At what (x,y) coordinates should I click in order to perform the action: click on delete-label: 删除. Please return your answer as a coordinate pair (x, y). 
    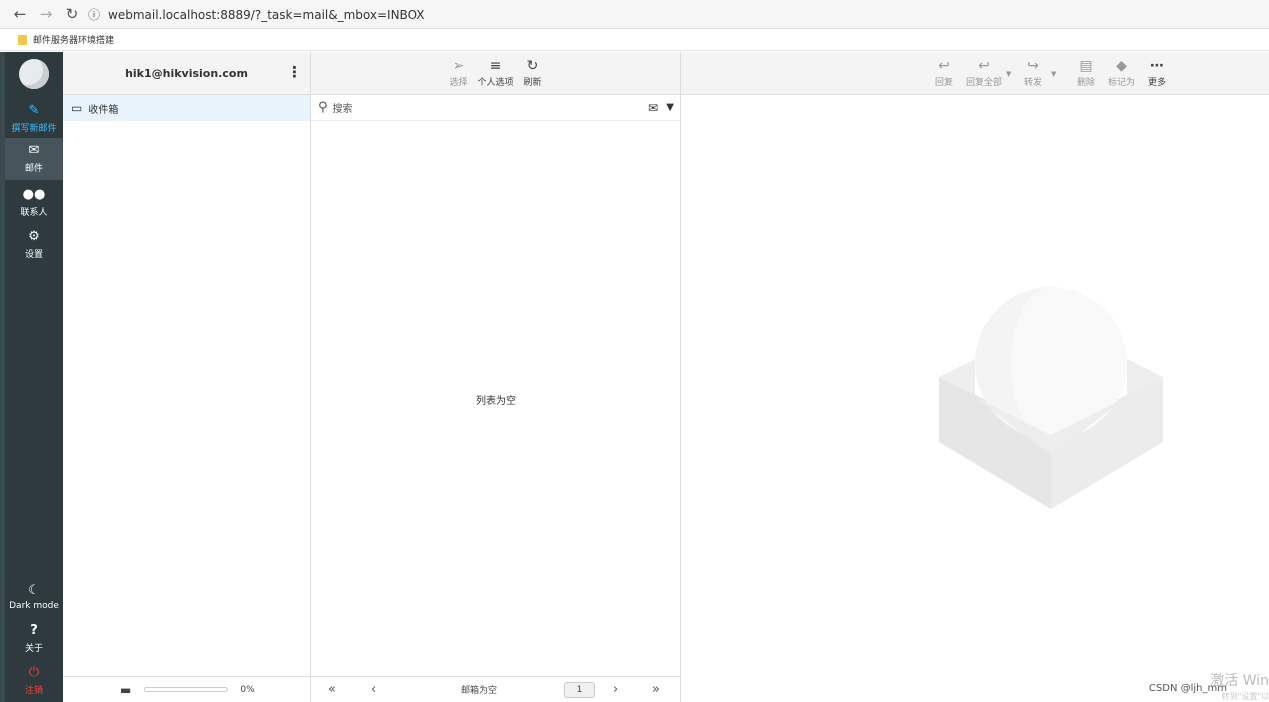
    Looking at the image, I should click on (1086, 83).